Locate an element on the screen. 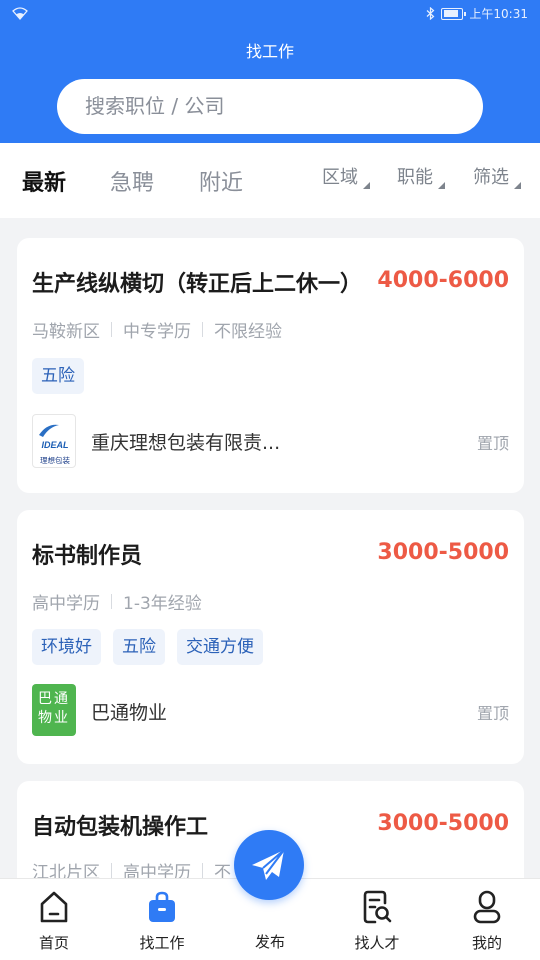 The image size is (540, 960). job-tag: 交通方便 is located at coordinates (220, 647).